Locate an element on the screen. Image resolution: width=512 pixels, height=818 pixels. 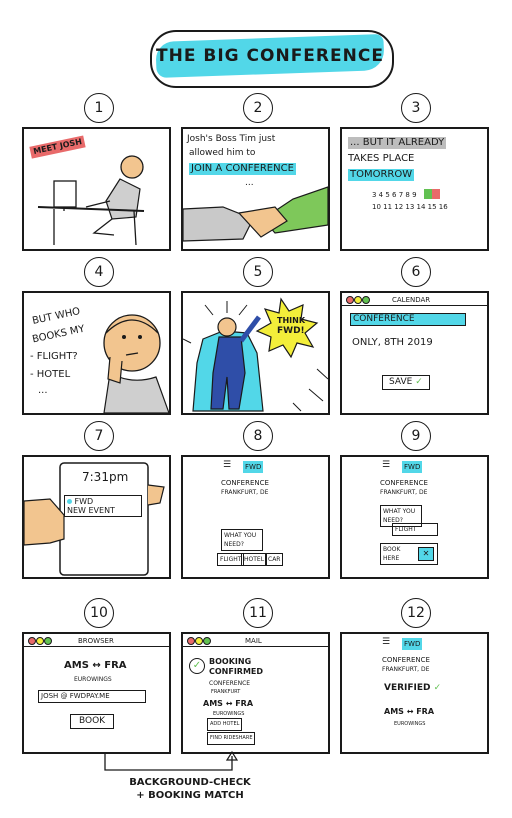
book-here-card: BOOK HERE ✕ is located at coordinates (409, 554).